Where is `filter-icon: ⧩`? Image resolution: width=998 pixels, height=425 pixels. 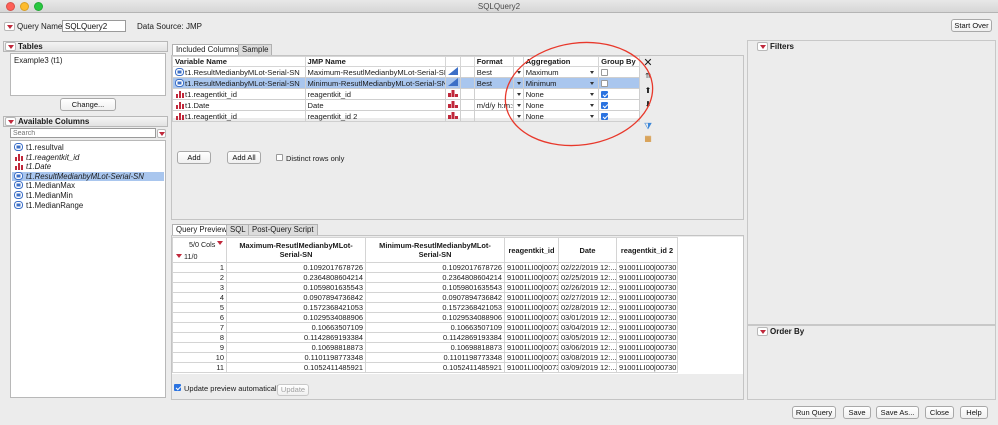 filter-icon: ⧩ is located at coordinates (648, 126).